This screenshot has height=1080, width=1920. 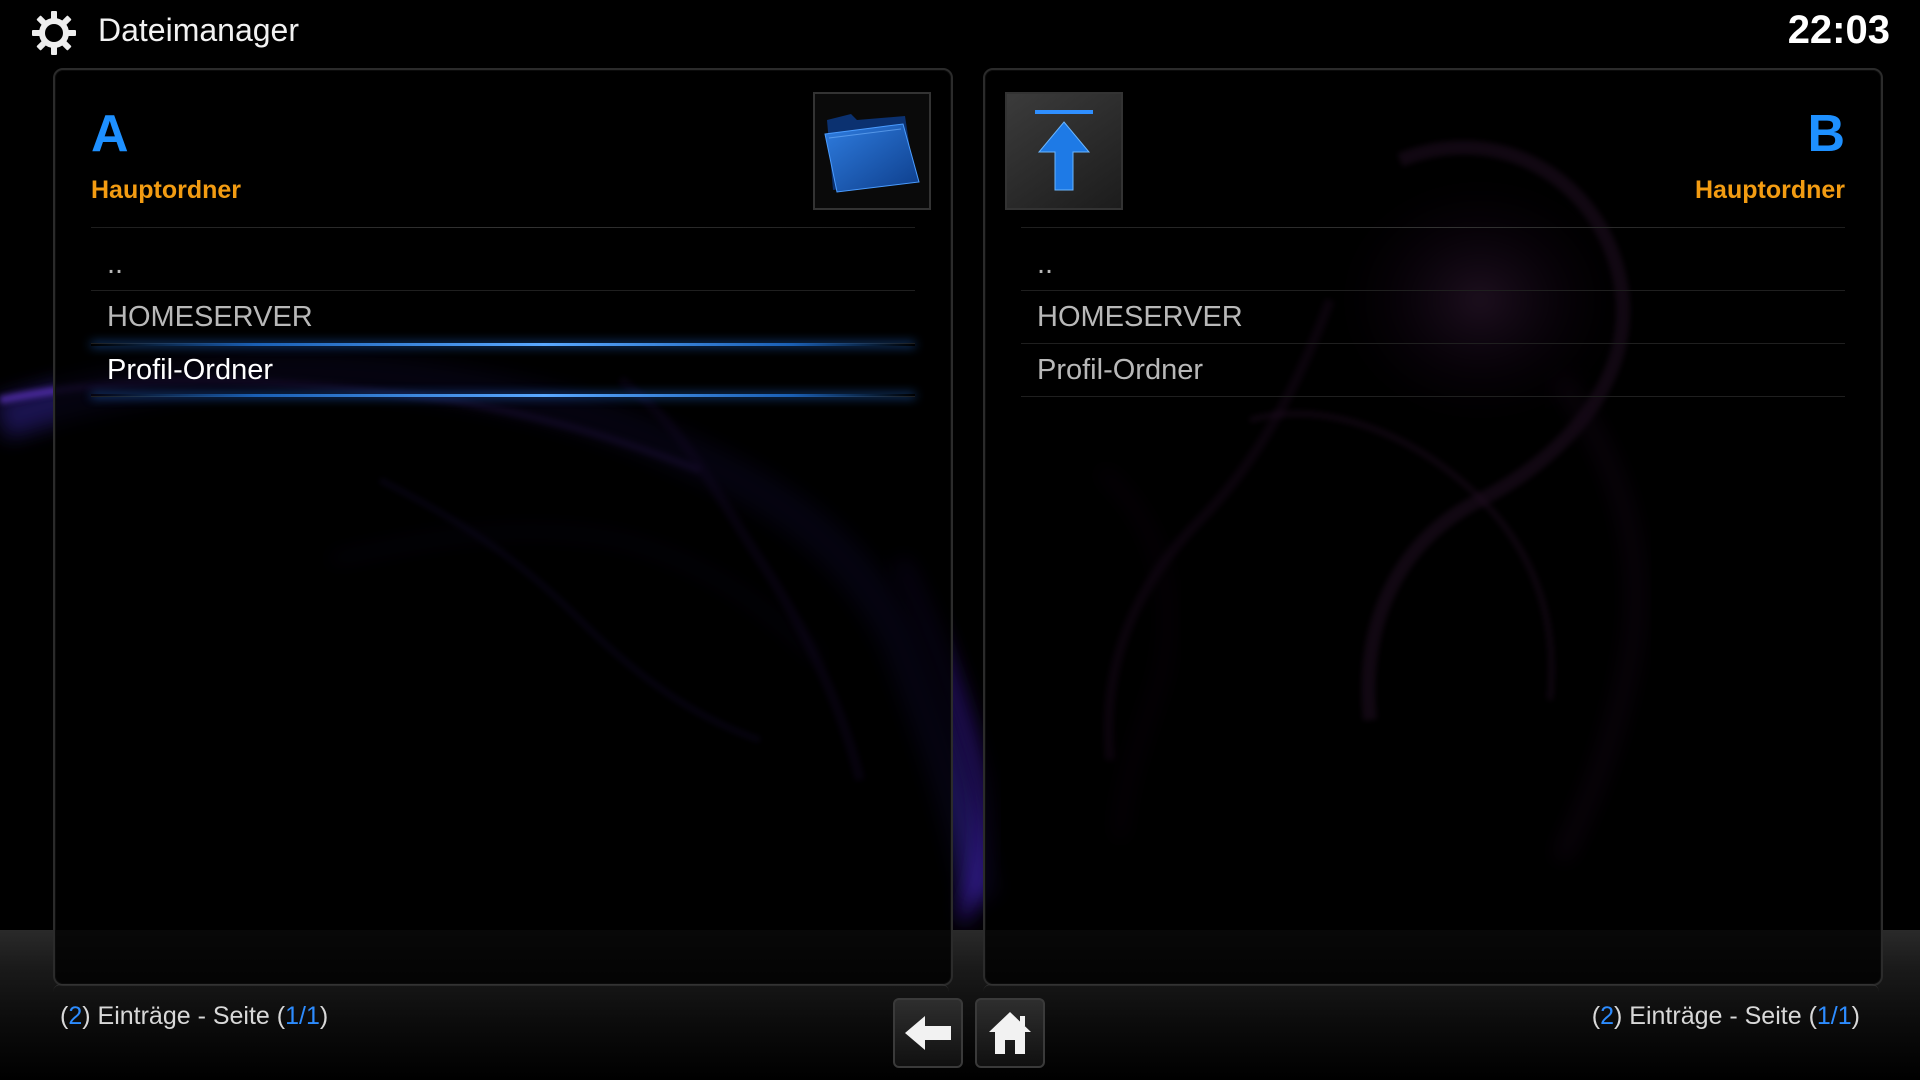 I want to click on parent-folder-up-arrow-icon, so click(x=1064, y=150).